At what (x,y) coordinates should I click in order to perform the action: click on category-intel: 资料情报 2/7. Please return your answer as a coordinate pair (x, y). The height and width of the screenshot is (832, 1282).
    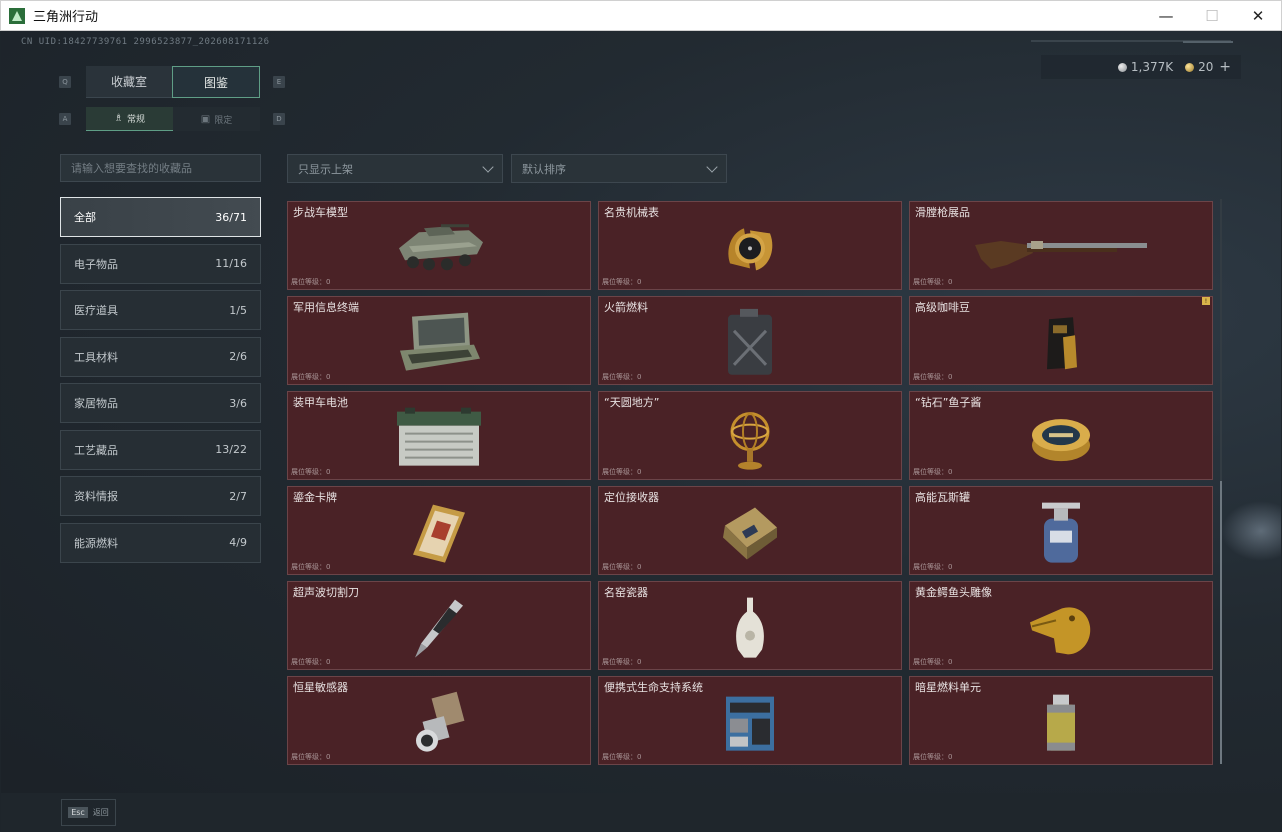
    Looking at the image, I should click on (160, 496).